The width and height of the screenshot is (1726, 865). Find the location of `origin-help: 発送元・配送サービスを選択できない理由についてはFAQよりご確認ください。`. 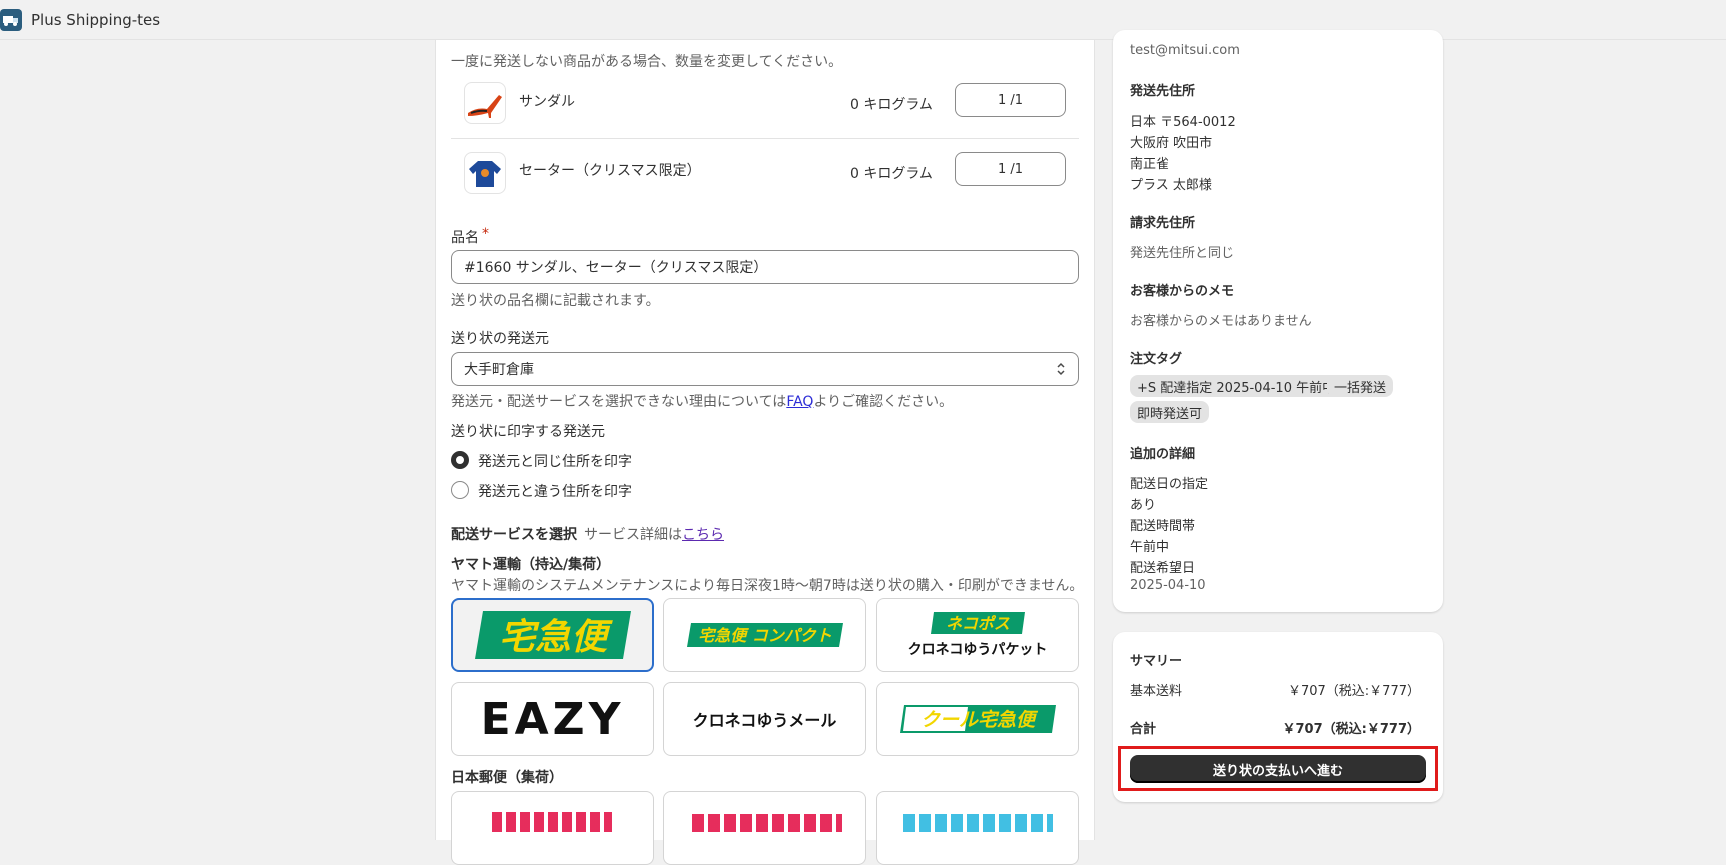

origin-help: 発送元・配送サービスを選択できない理由についてはFAQよりご確認ください。 is located at coordinates (702, 401).